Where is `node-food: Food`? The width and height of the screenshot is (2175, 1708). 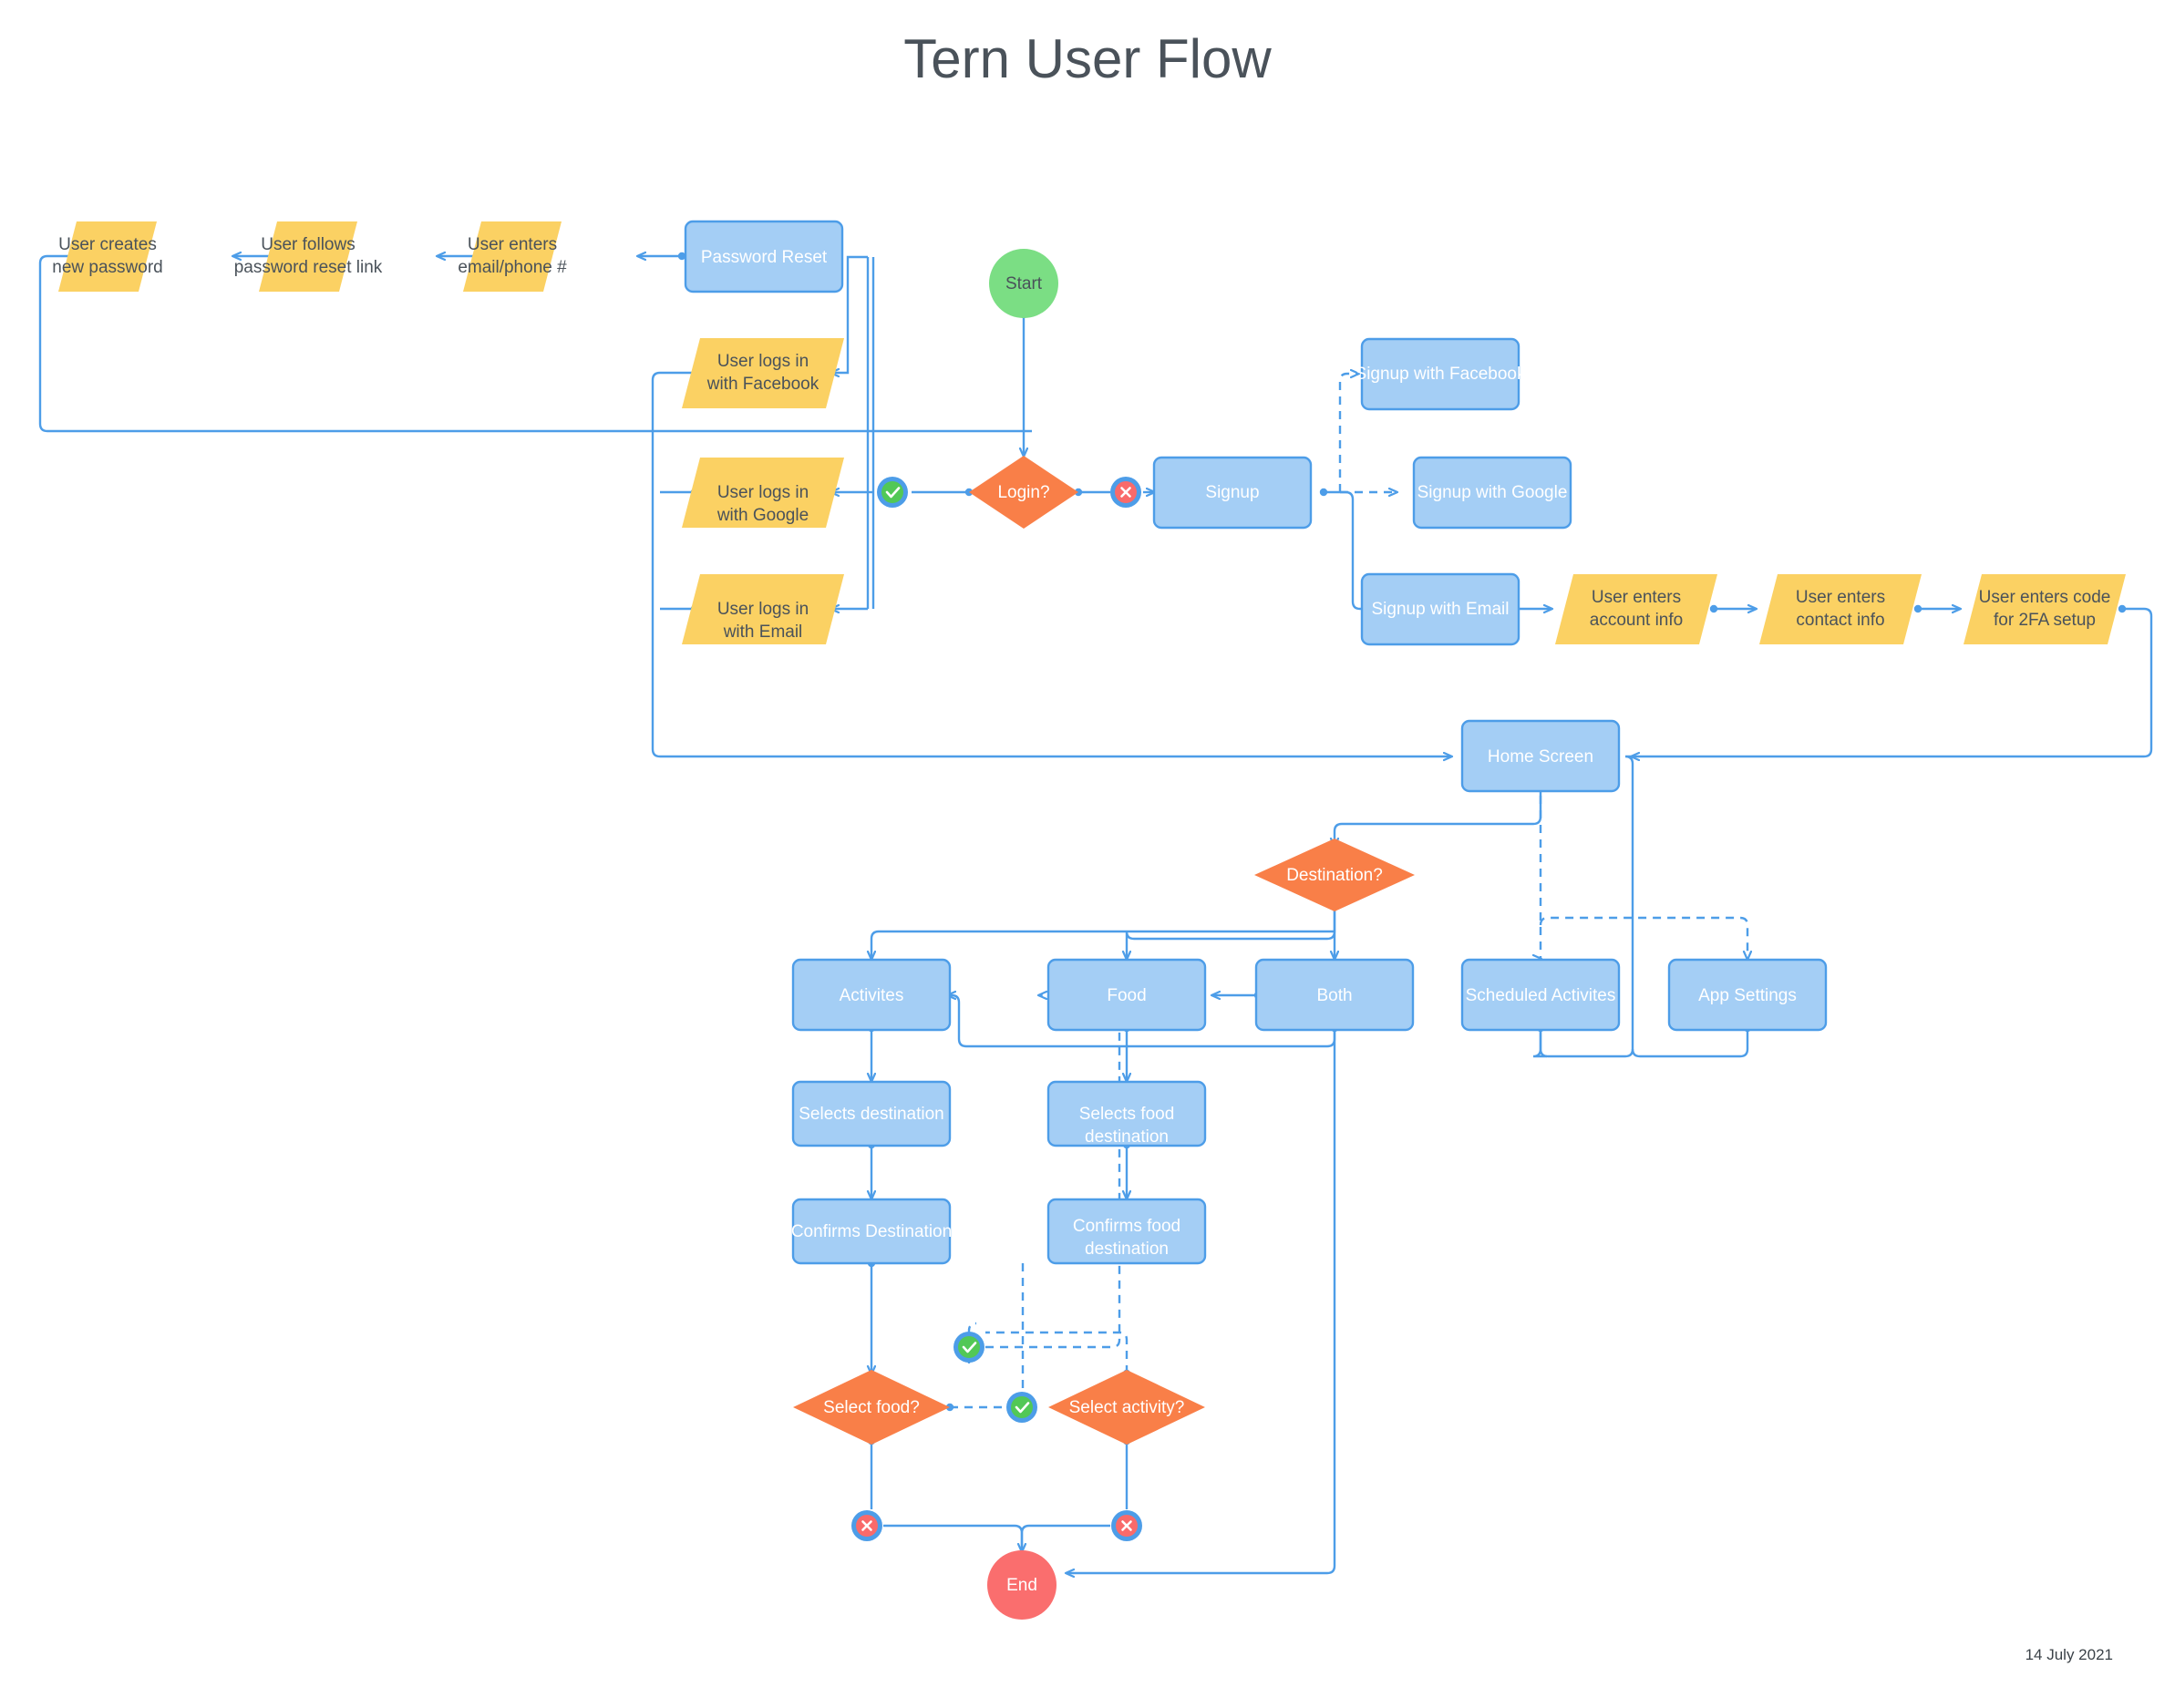
node-food: Food is located at coordinates (1126, 995).